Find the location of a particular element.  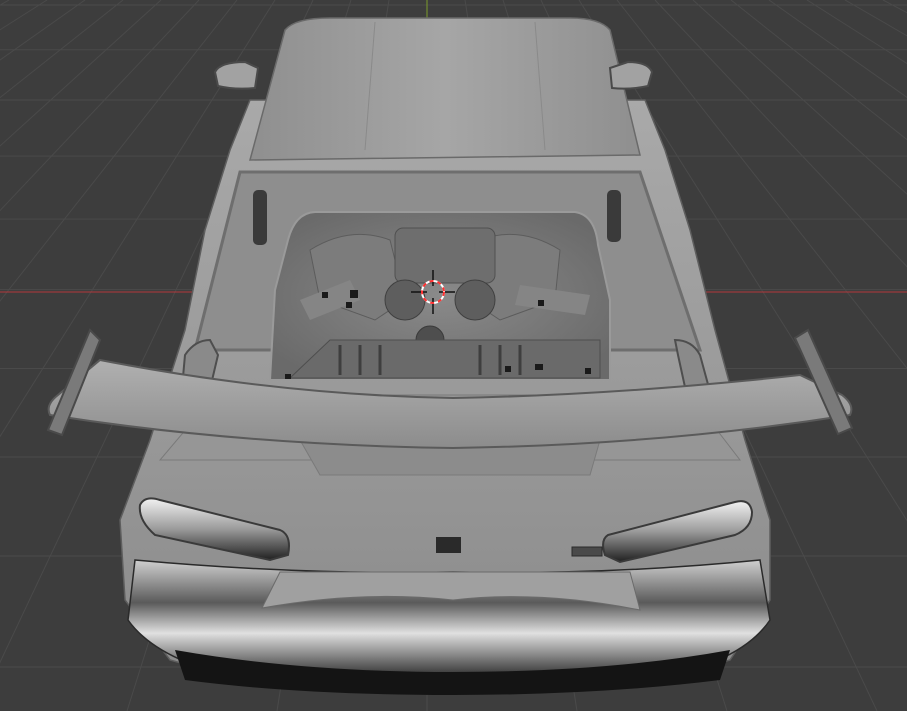

rear-emblem is located at coordinates (587, 551).